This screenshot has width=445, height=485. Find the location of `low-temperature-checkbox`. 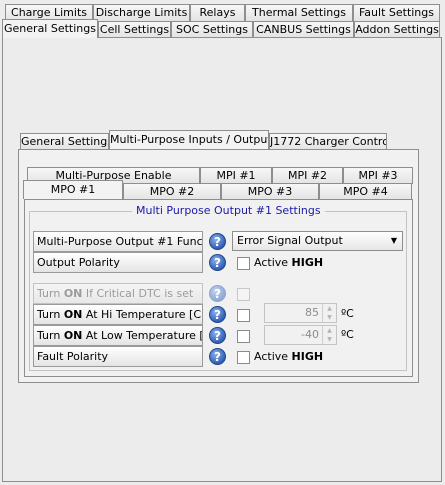

low-temperature-checkbox is located at coordinates (243, 336).